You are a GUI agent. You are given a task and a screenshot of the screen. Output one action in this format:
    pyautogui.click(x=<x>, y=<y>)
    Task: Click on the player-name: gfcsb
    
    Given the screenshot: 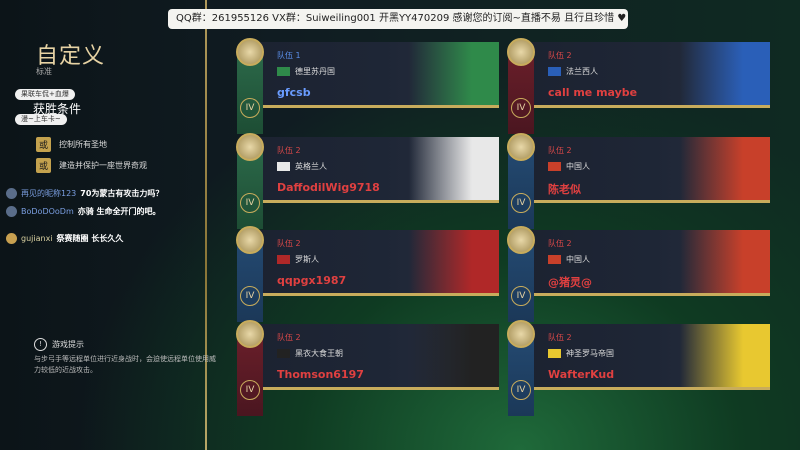 What is the action you would take?
    pyautogui.click(x=294, y=92)
    